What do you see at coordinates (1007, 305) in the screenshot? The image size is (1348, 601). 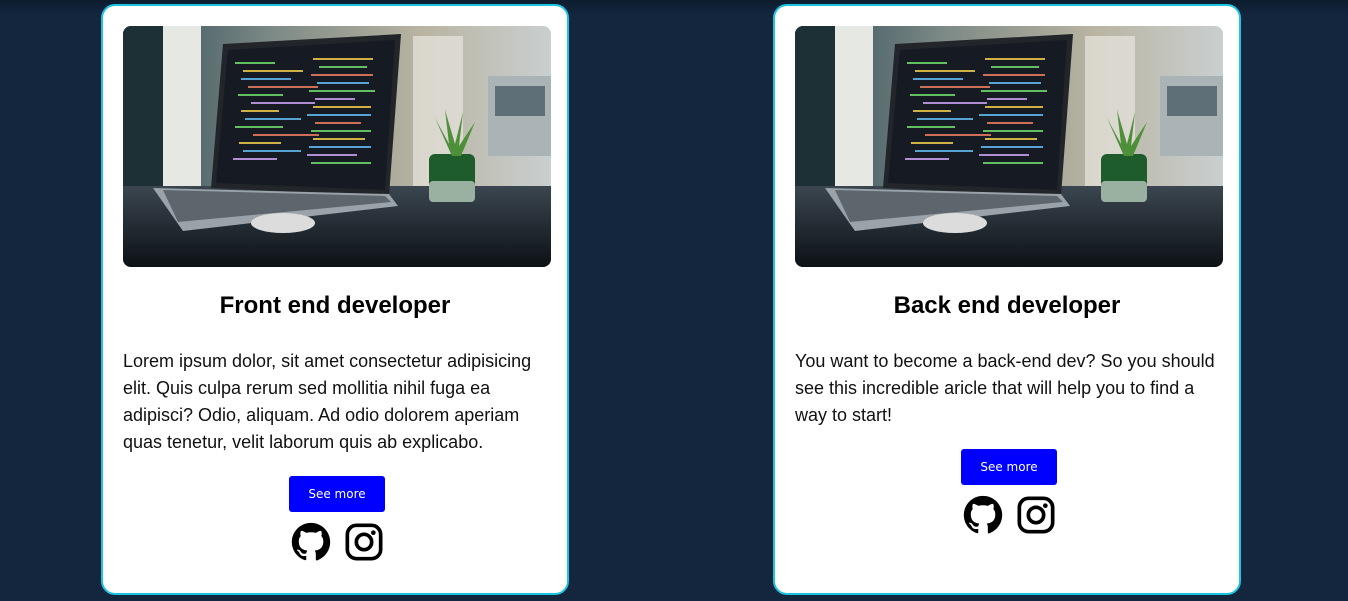 I see `card-title: Back end developer` at bounding box center [1007, 305].